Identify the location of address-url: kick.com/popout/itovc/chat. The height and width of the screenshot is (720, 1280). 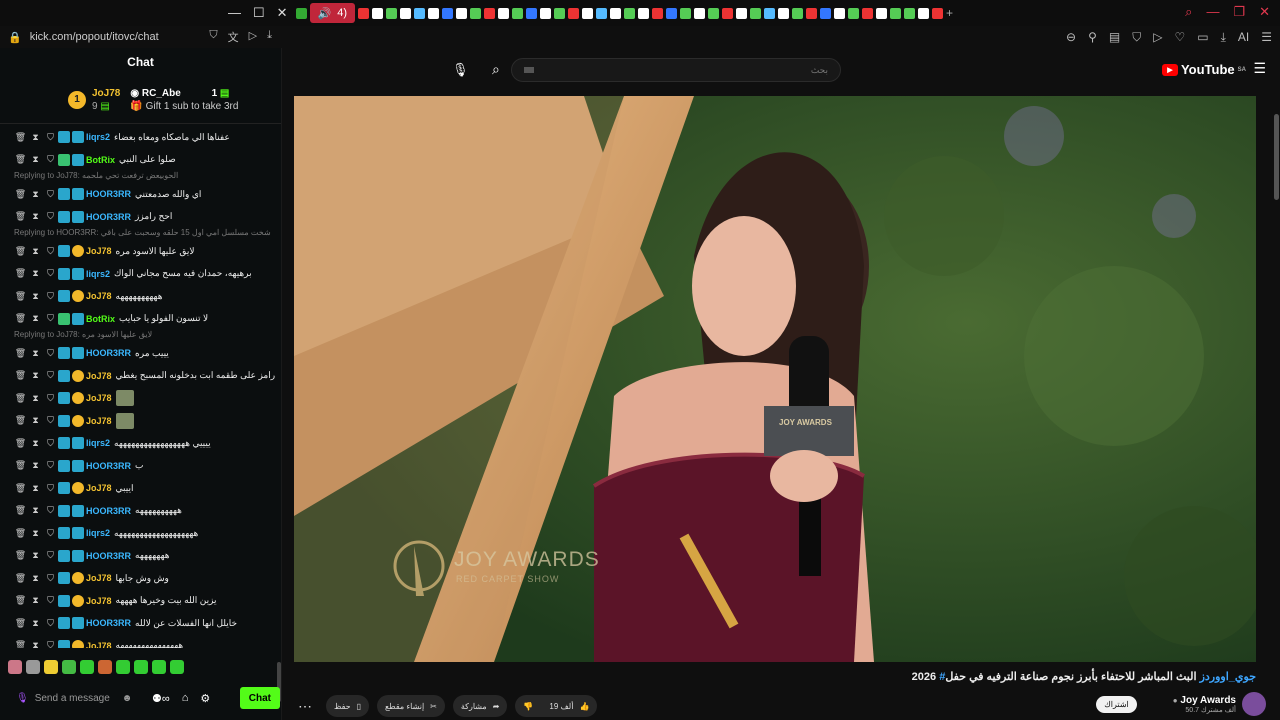
(120, 37).